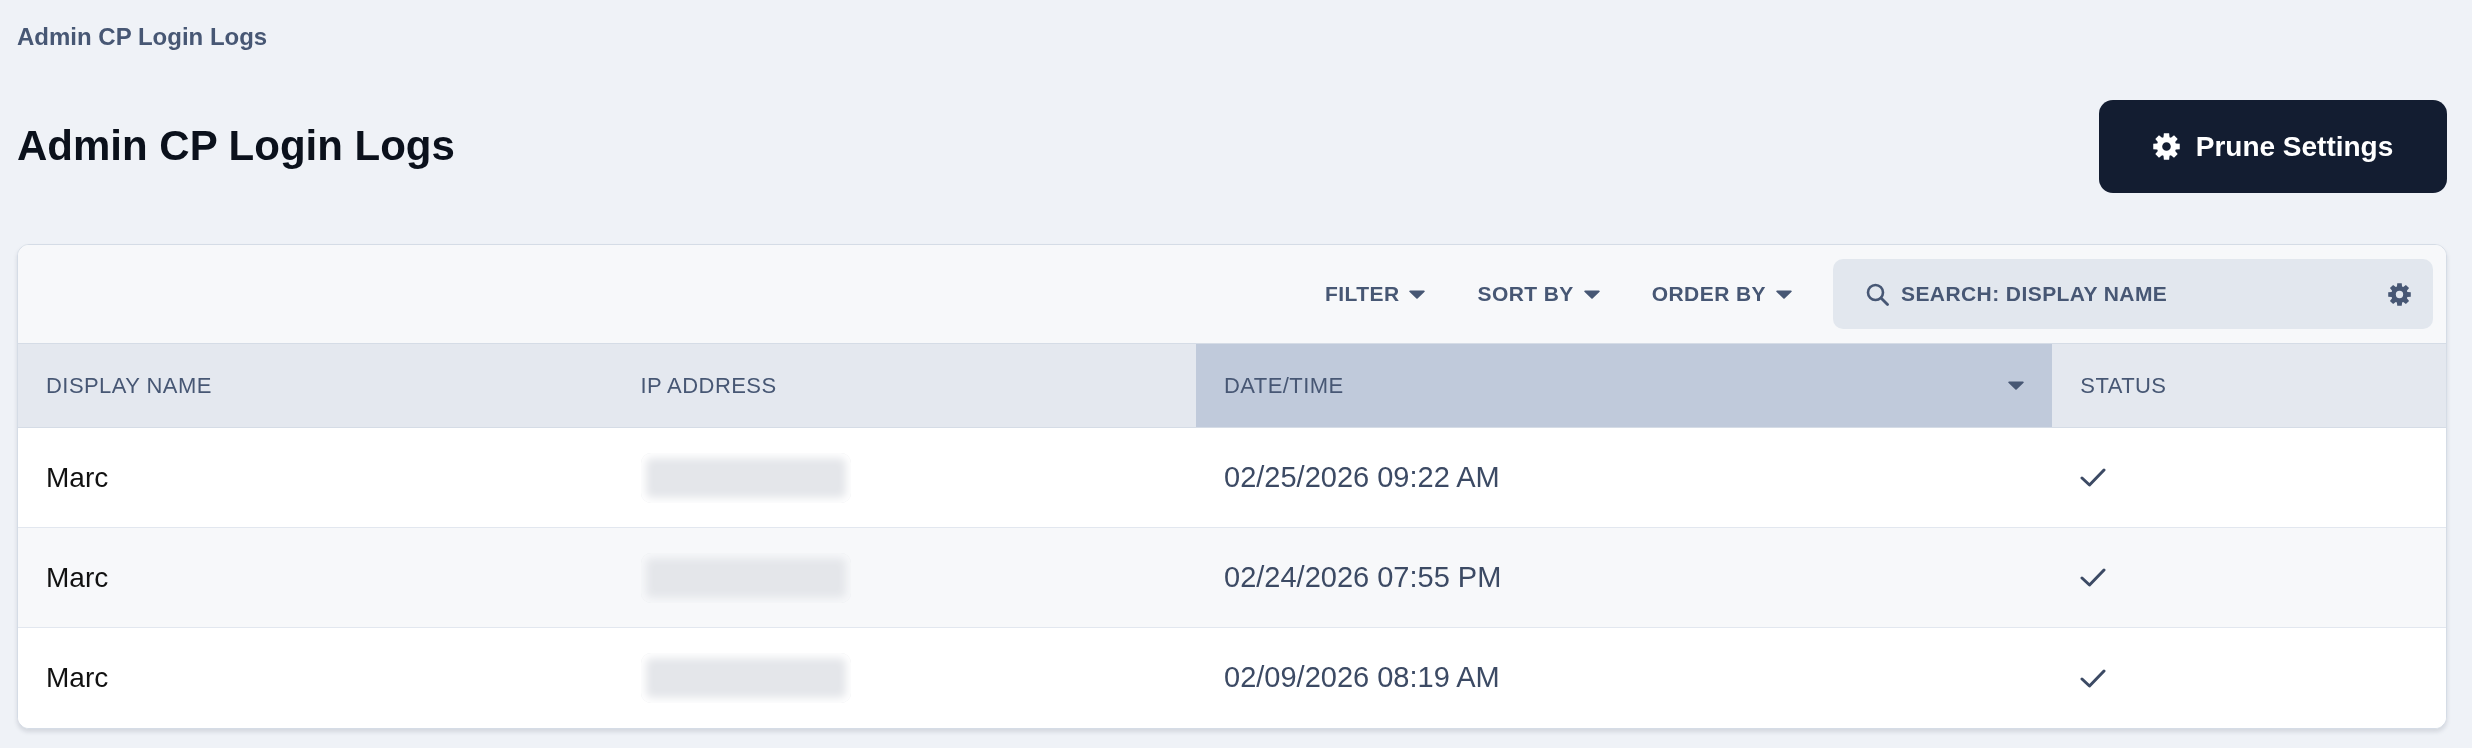 The image size is (2472, 748). What do you see at coordinates (315, 385) in the screenshot?
I see `column-header: DISPLAY NAME` at bounding box center [315, 385].